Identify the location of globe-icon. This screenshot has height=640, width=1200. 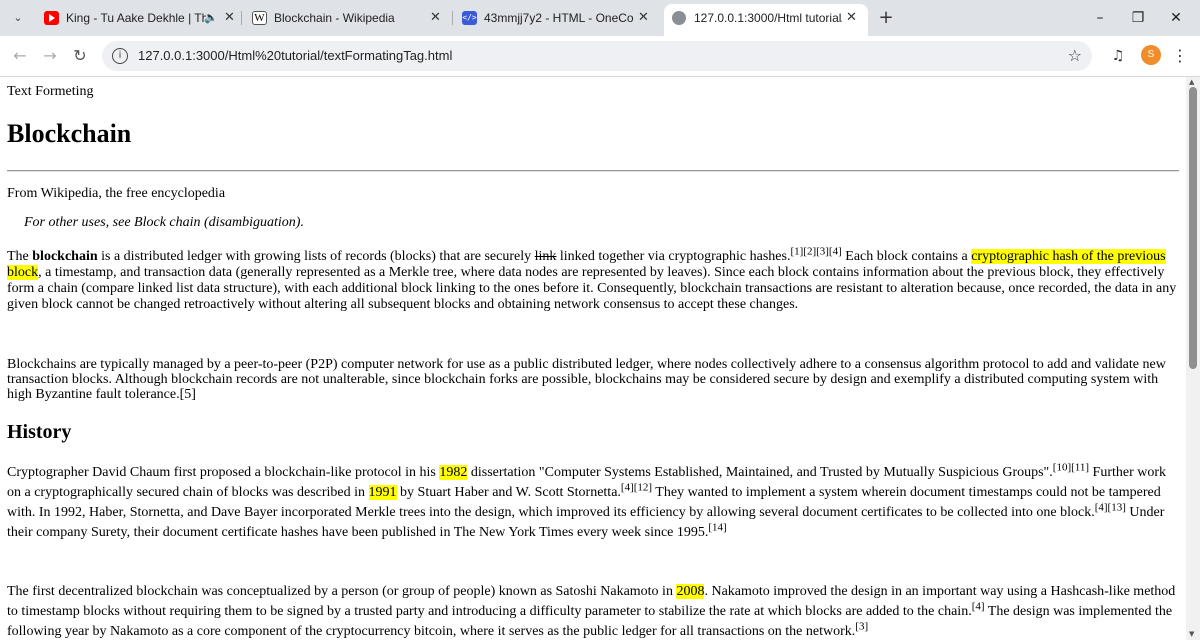
(679, 18).